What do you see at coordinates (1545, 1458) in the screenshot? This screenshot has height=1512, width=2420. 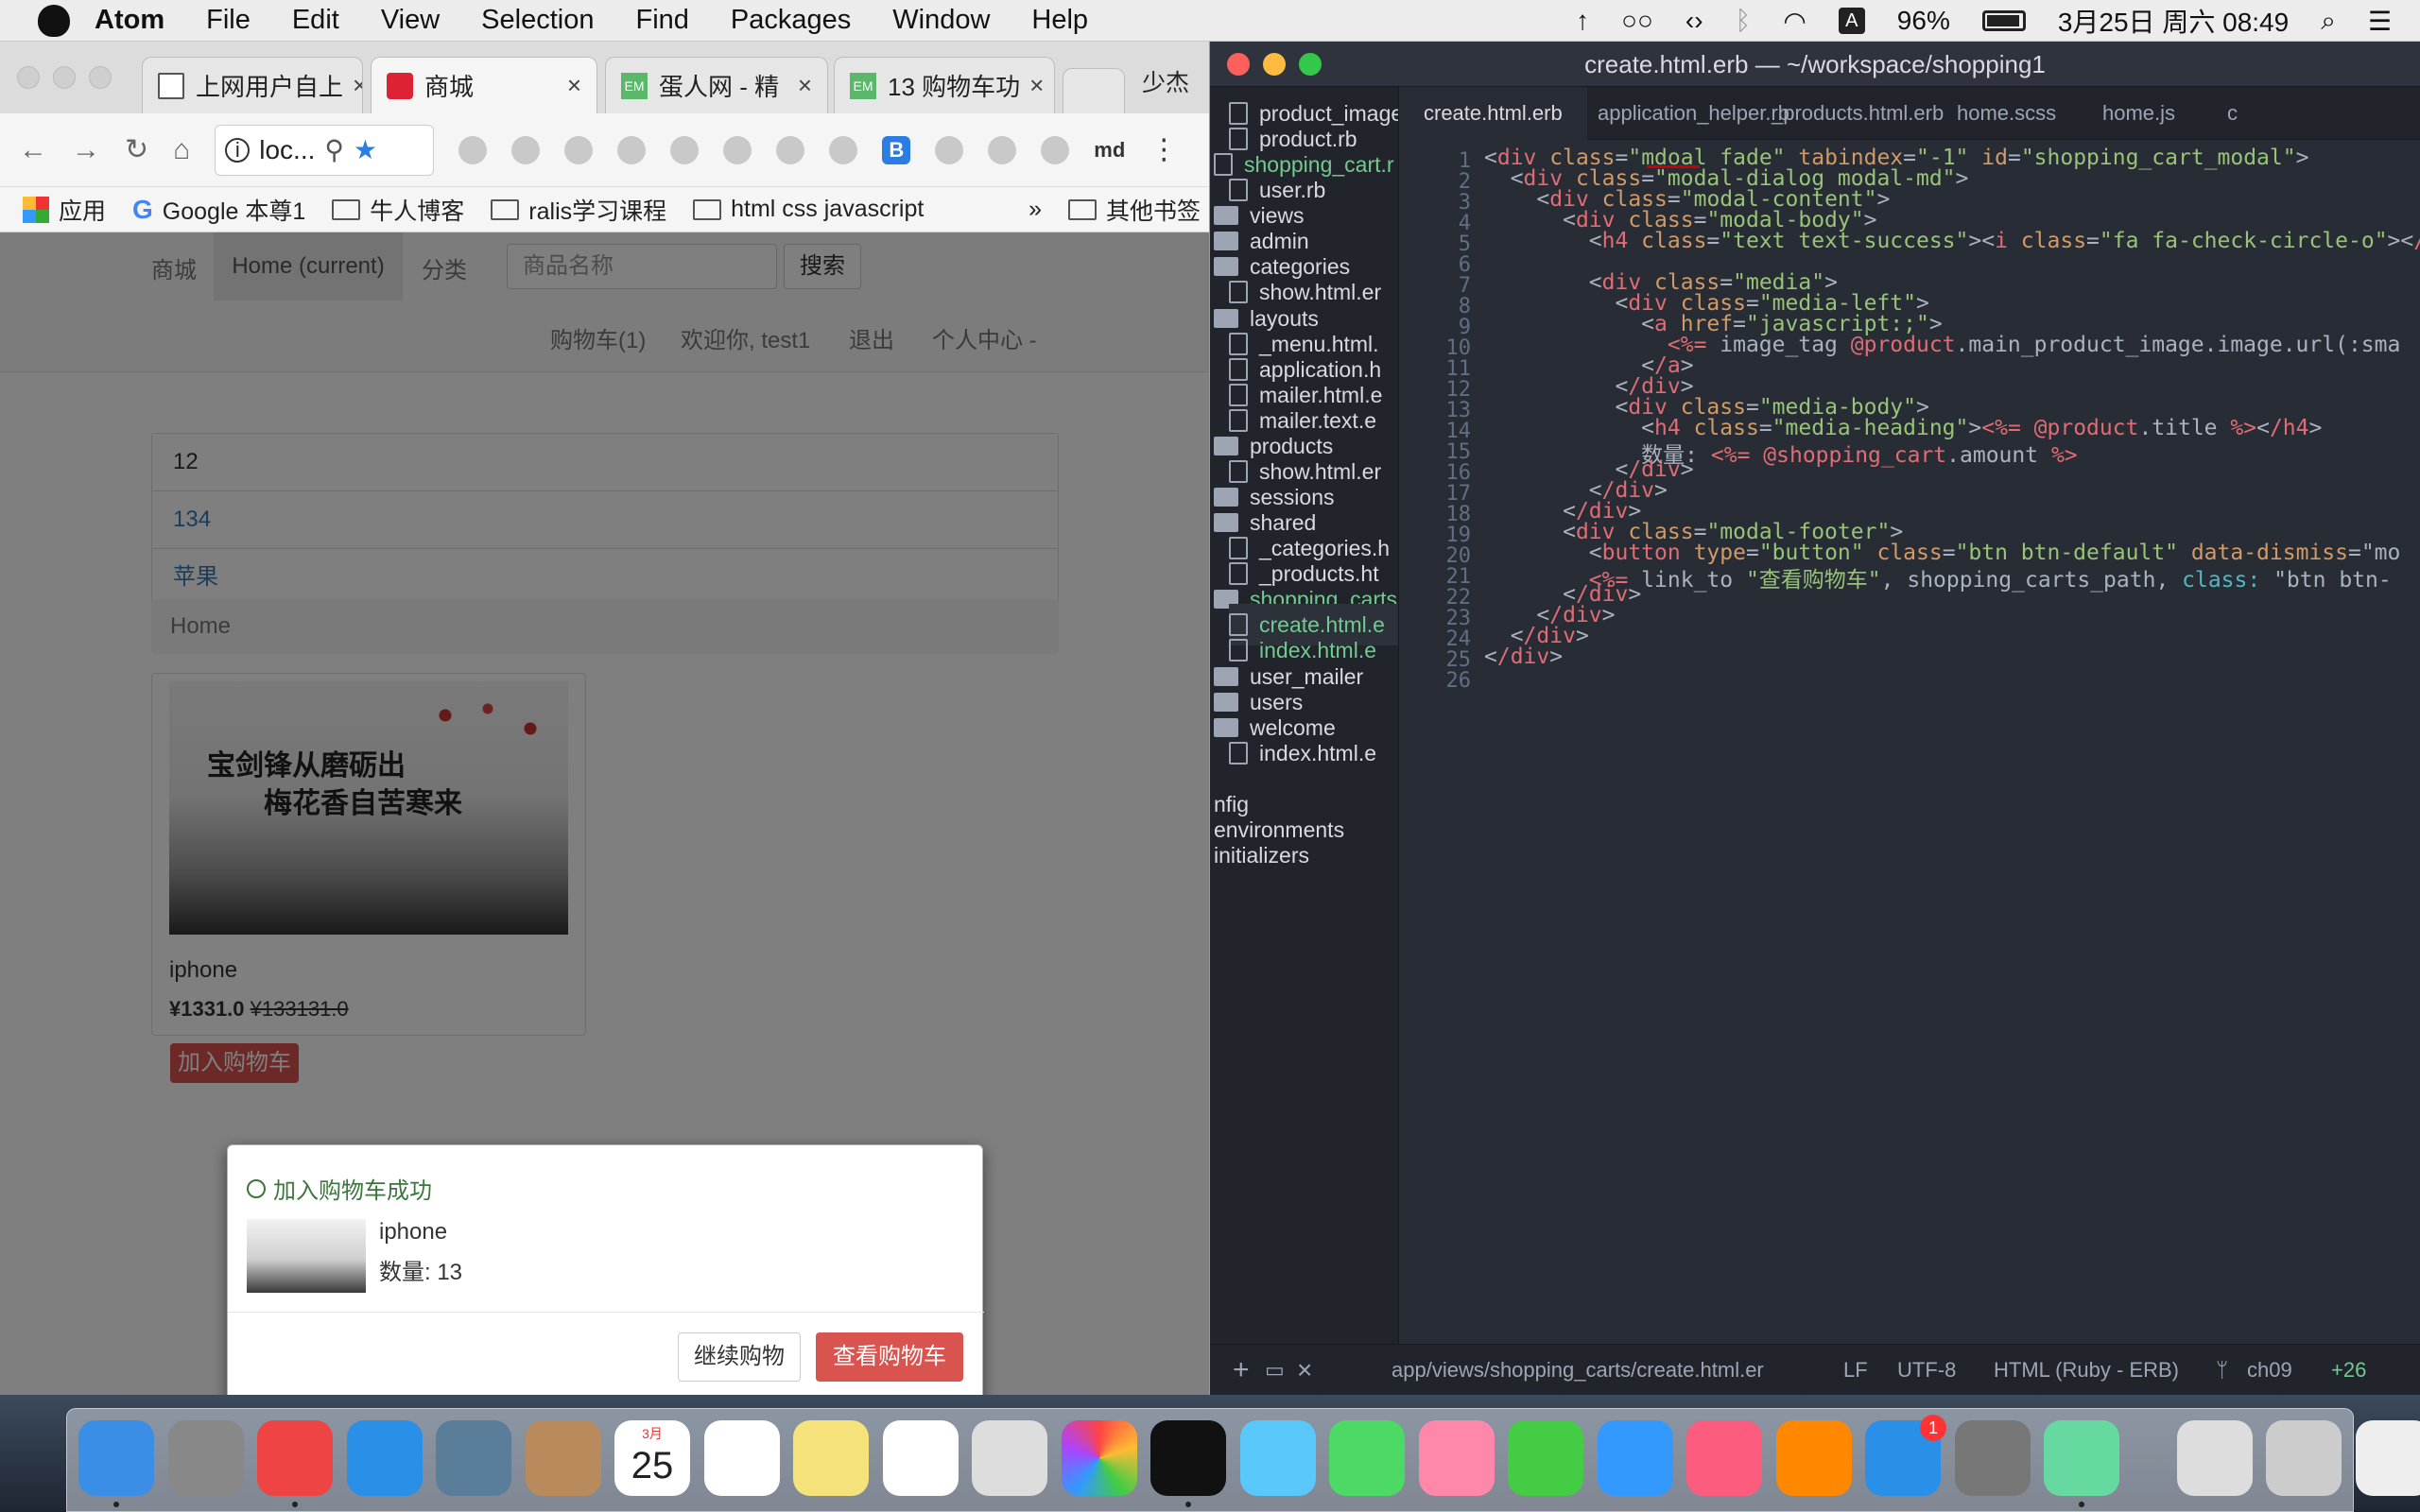 I see `numbers-icon` at bounding box center [1545, 1458].